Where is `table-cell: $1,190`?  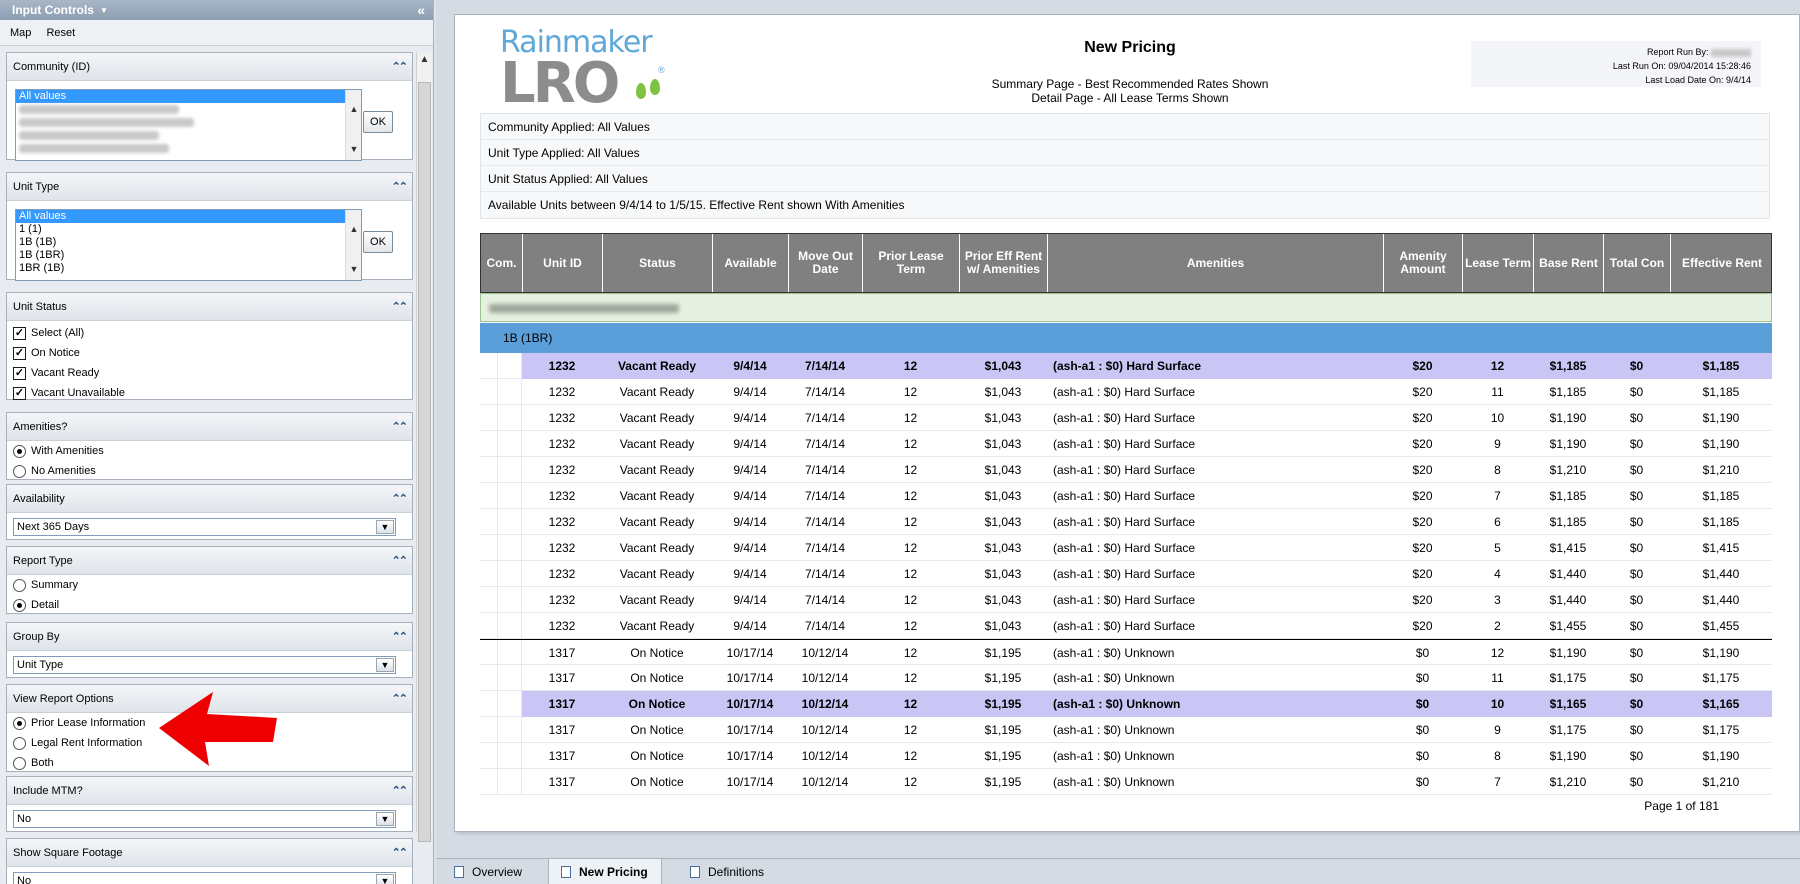
table-cell: $1,190 is located at coordinates (1568, 444).